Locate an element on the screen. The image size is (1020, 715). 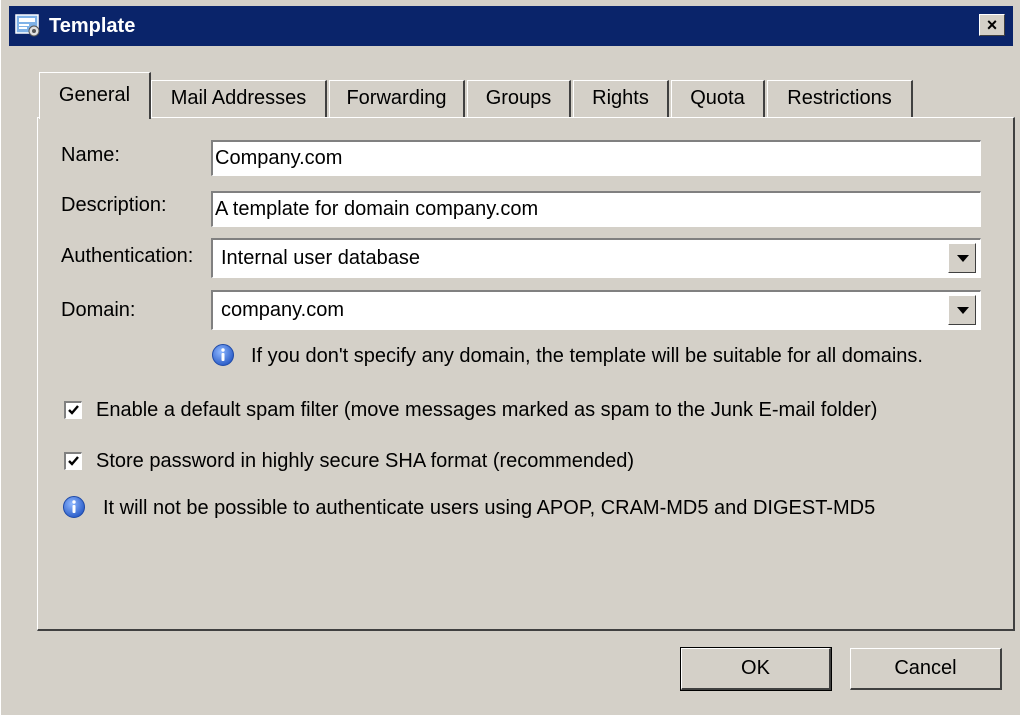
domain-value: company.com is located at coordinates (283, 310).